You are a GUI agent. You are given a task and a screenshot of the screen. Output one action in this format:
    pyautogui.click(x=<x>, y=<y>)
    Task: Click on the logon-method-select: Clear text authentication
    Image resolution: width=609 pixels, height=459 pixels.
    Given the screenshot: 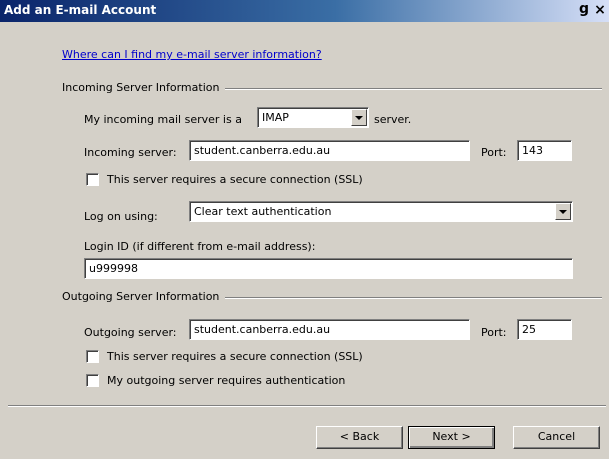 What is the action you would take?
    pyautogui.click(x=381, y=211)
    